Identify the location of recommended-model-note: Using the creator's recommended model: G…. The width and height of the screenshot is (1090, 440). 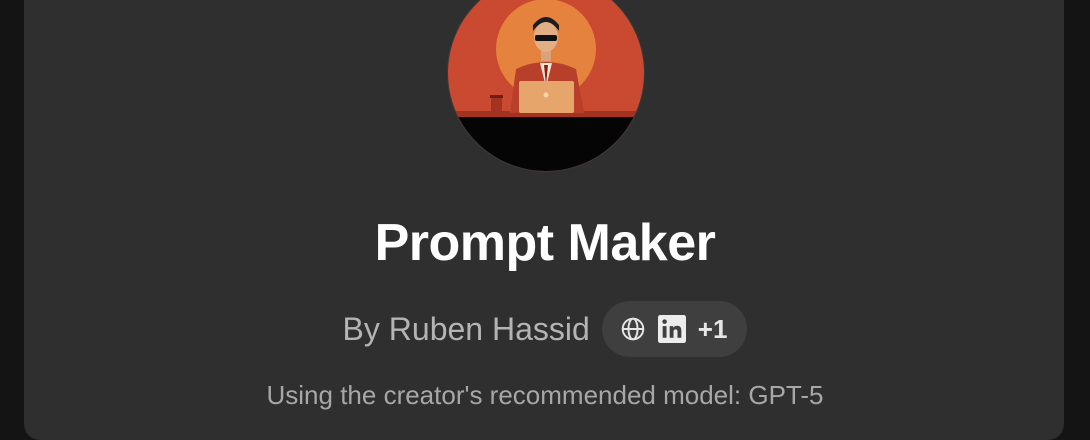
(545, 395).